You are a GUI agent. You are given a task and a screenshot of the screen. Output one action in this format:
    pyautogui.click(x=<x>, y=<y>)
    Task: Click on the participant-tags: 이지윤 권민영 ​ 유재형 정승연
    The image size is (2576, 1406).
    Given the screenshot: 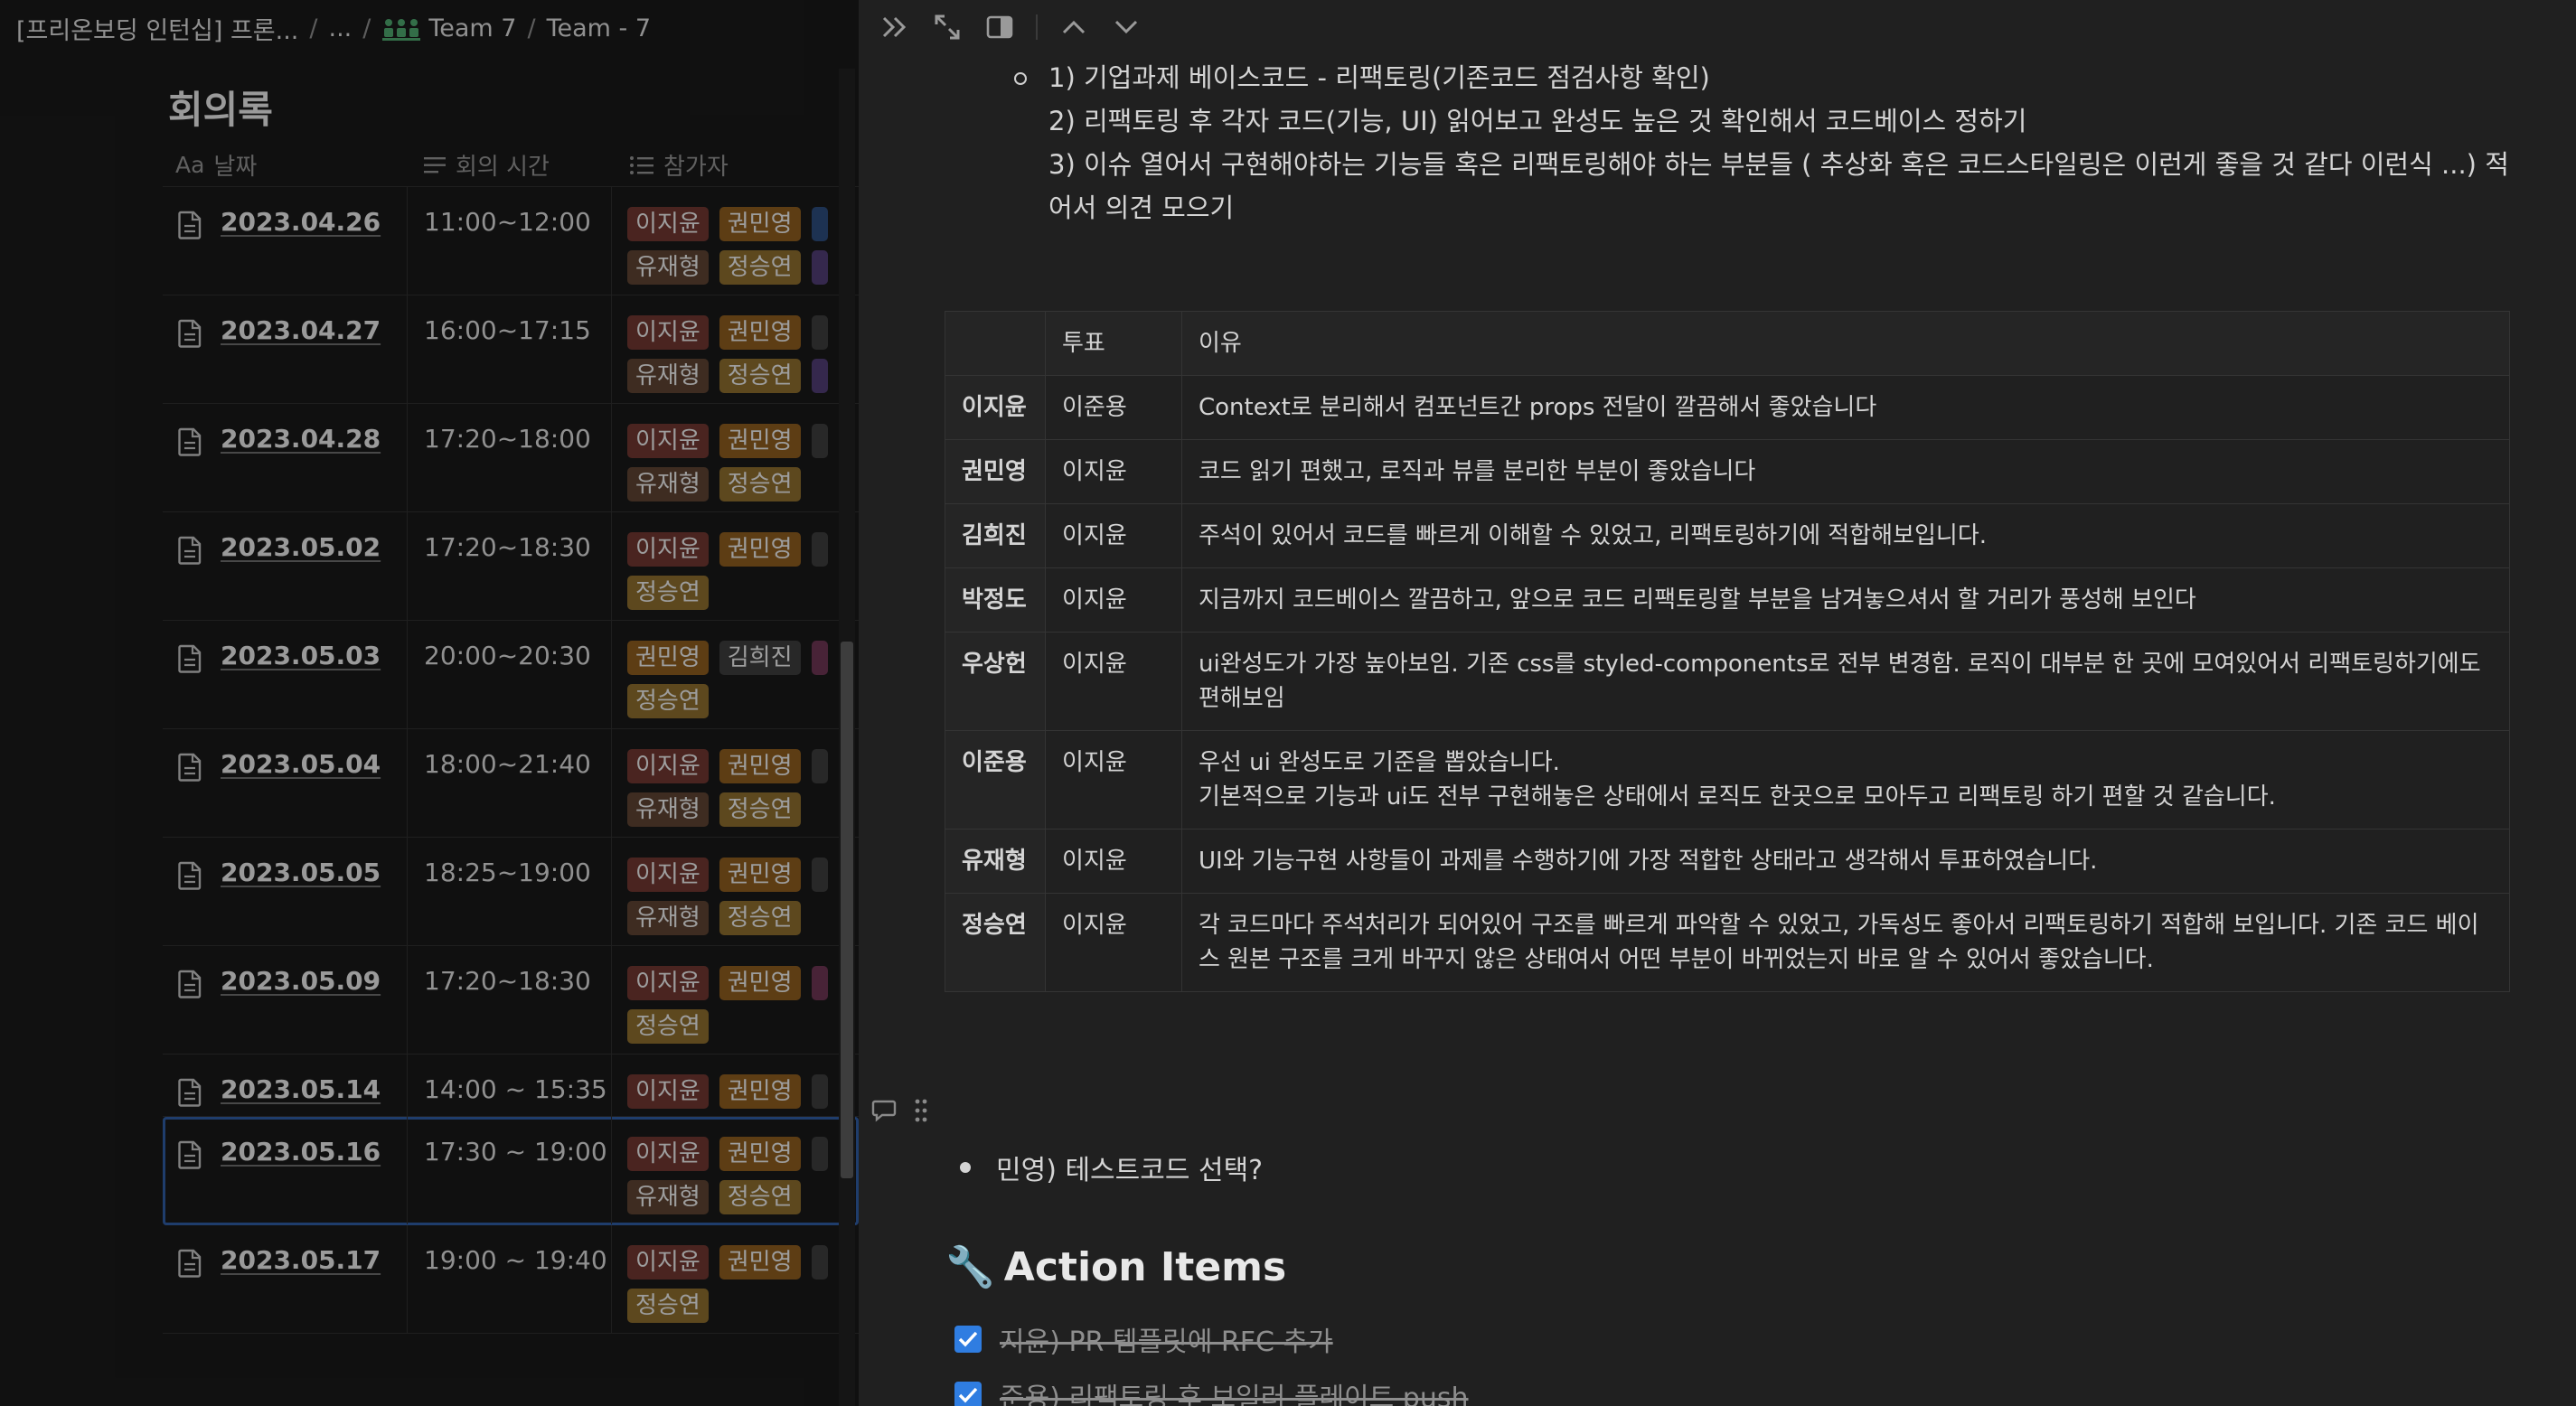 What is the action you would take?
    pyautogui.click(x=743, y=462)
    